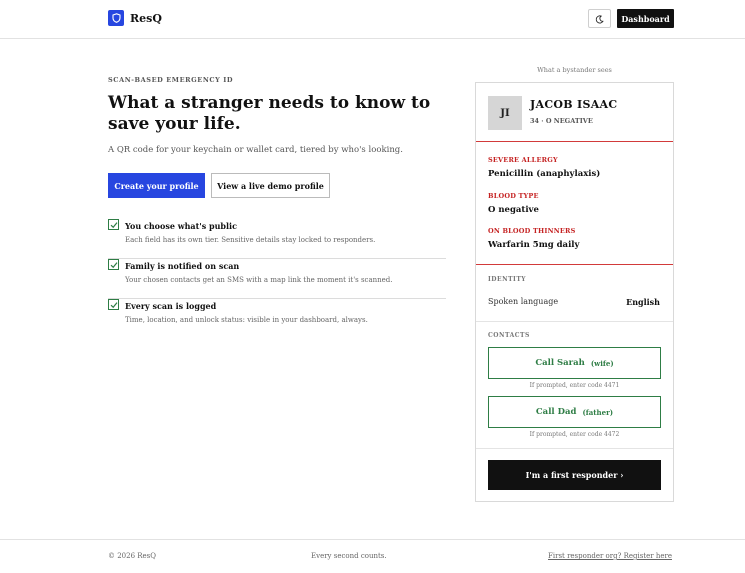 The image size is (745, 573). Describe the element at coordinates (561, 121) in the screenshot. I see `profile-meta: 34 · O NEGATIVE` at that location.